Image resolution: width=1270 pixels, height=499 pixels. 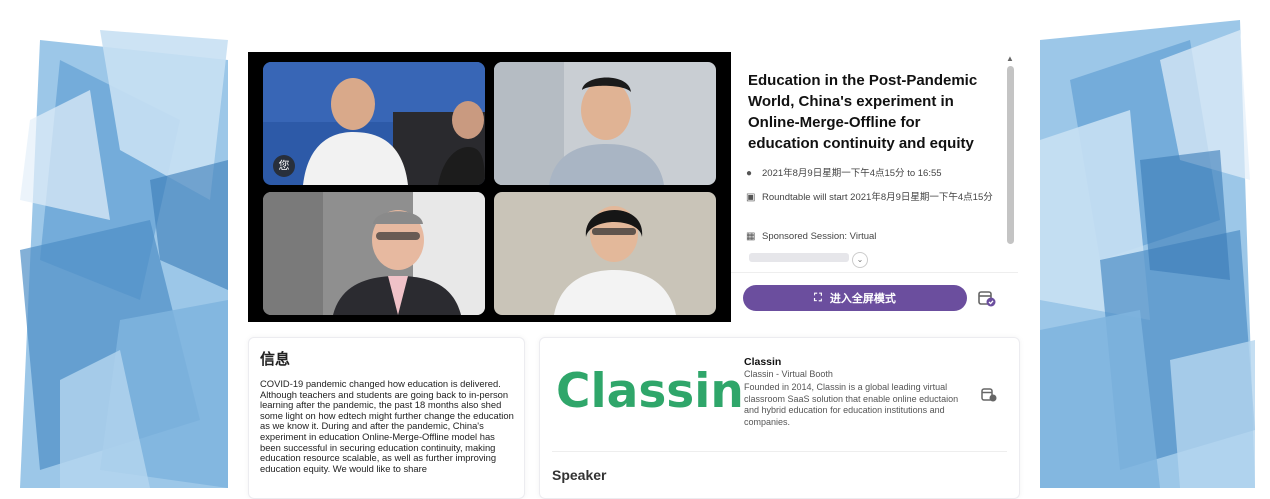 I want to click on fullscreen-button: ⛶ 进入全屏模式, so click(x=855, y=298).